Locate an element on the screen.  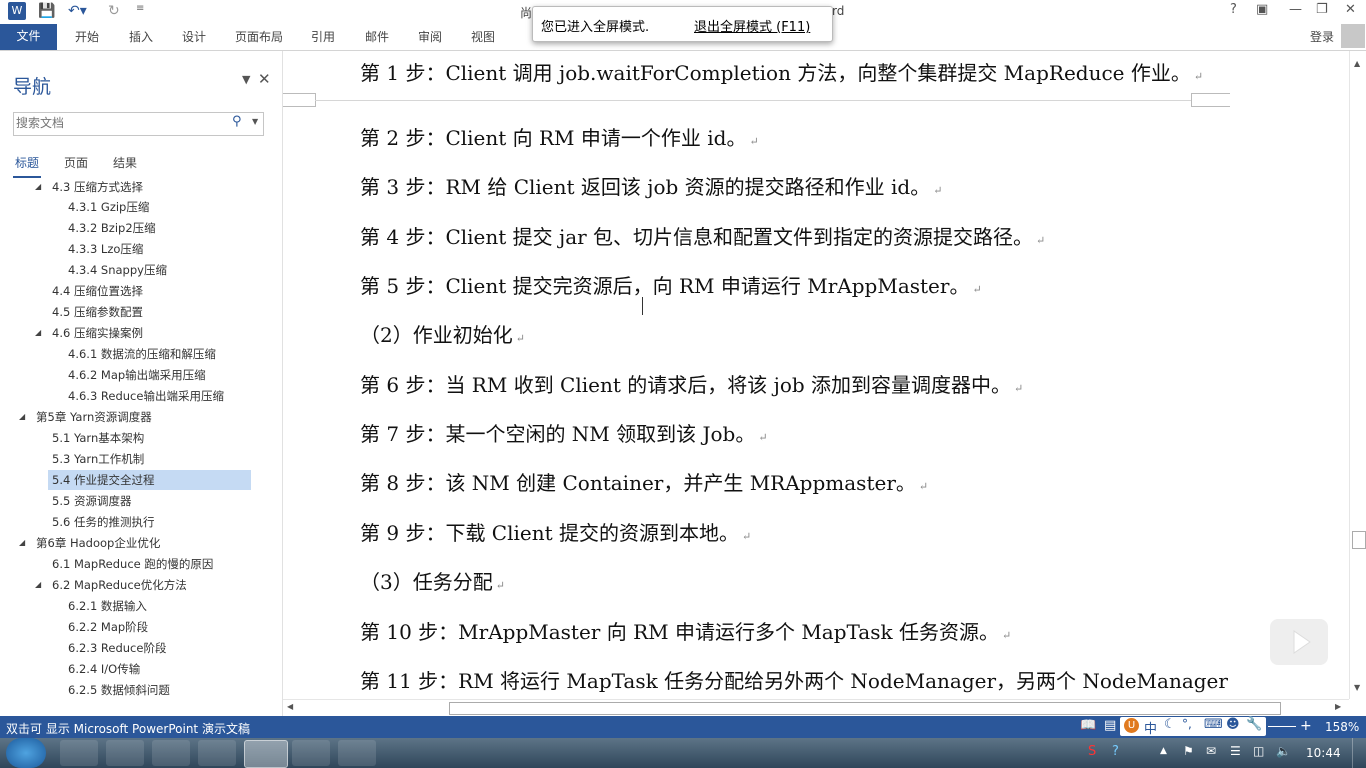
zoom-slider-track is located at coordinates (1282, 726).